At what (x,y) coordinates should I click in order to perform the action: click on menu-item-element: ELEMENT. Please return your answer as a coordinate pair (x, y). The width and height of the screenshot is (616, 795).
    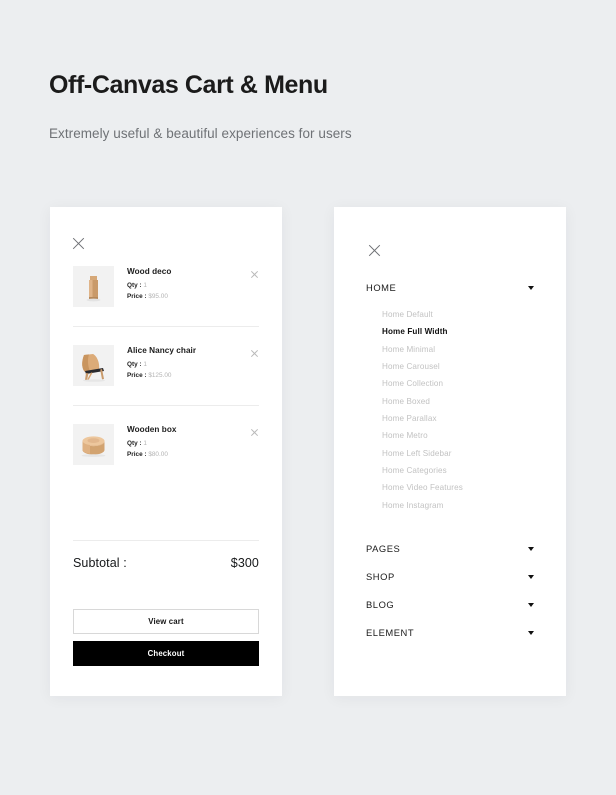
    Looking at the image, I should click on (450, 632).